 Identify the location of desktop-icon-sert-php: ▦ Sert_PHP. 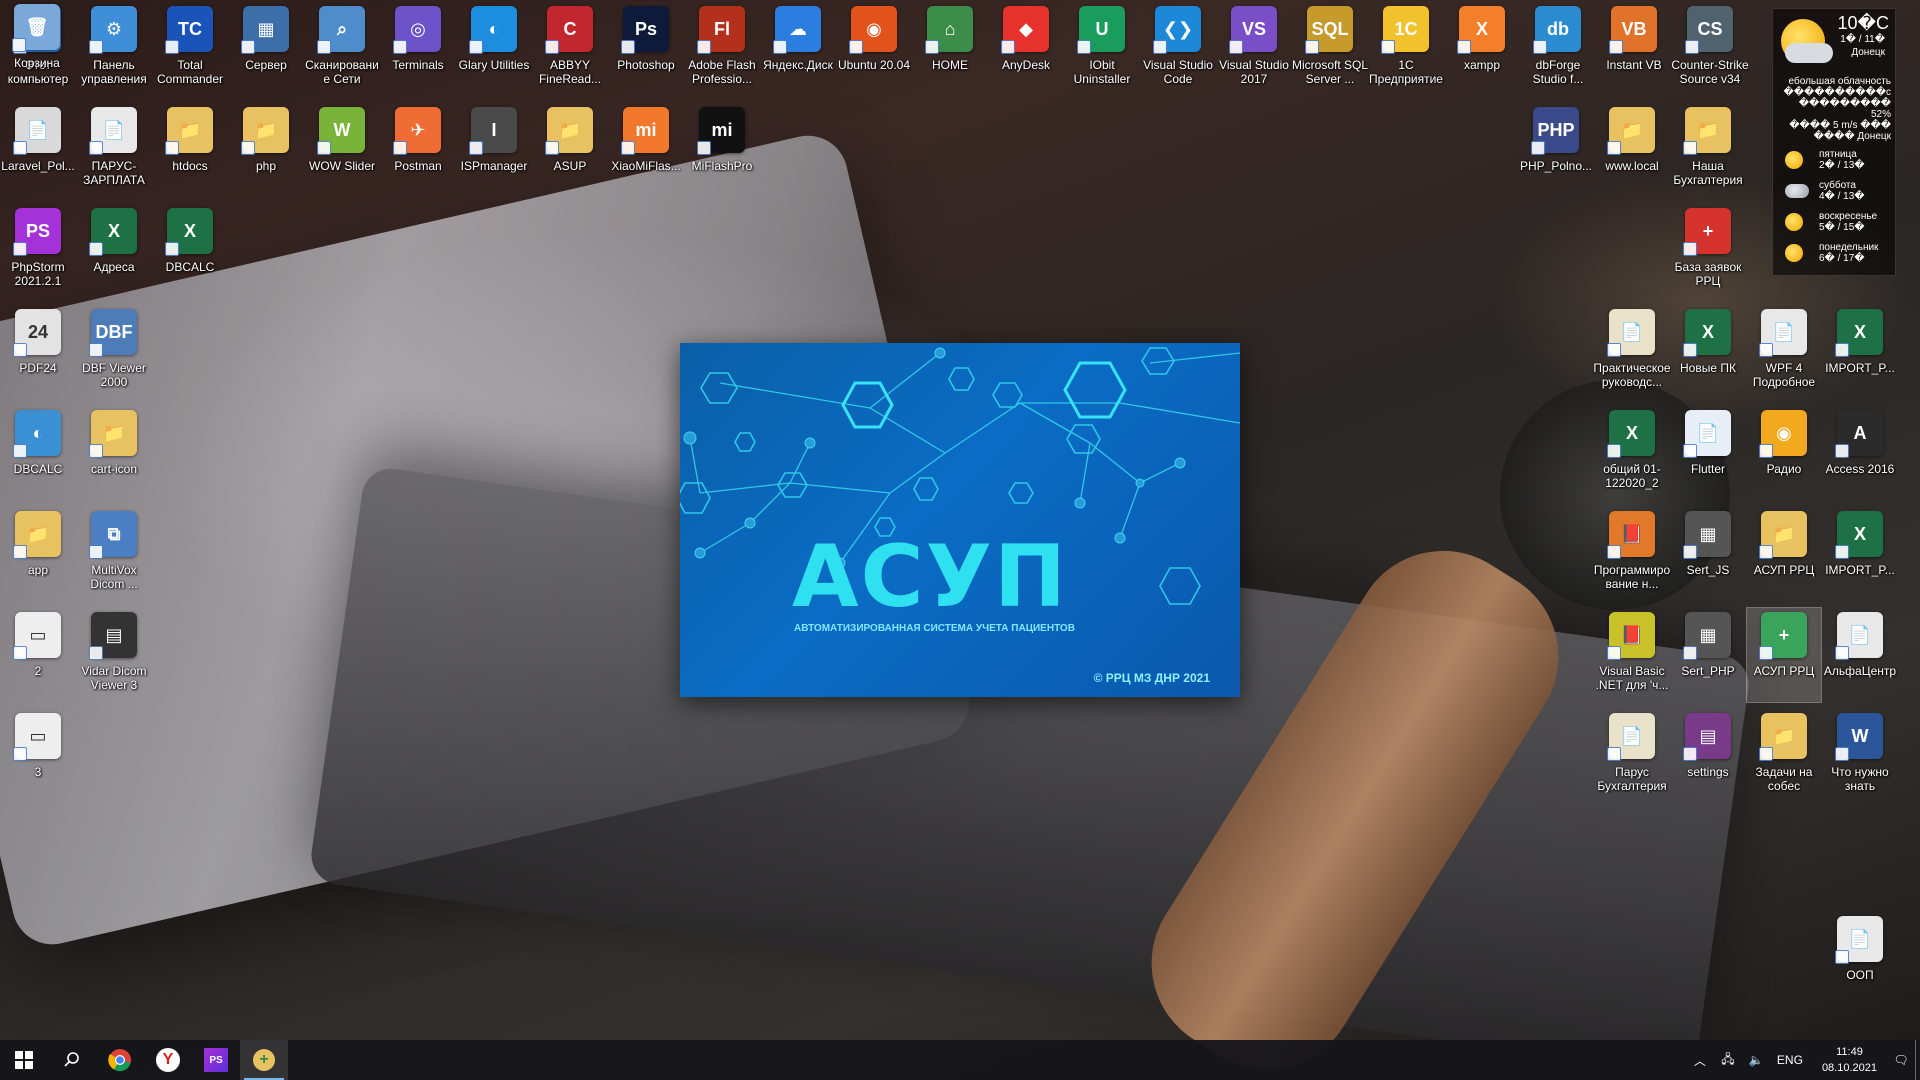
(1708, 655).